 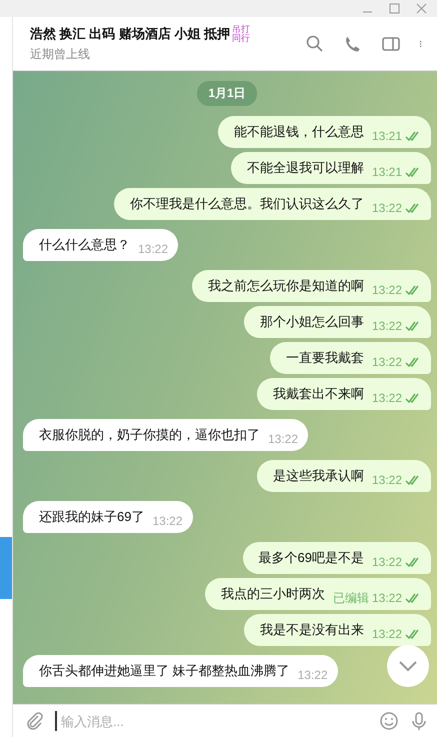 What do you see at coordinates (312, 630) in the screenshot?
I see `message-text: 我是不是没有出来` at bounding box center [312, 630].